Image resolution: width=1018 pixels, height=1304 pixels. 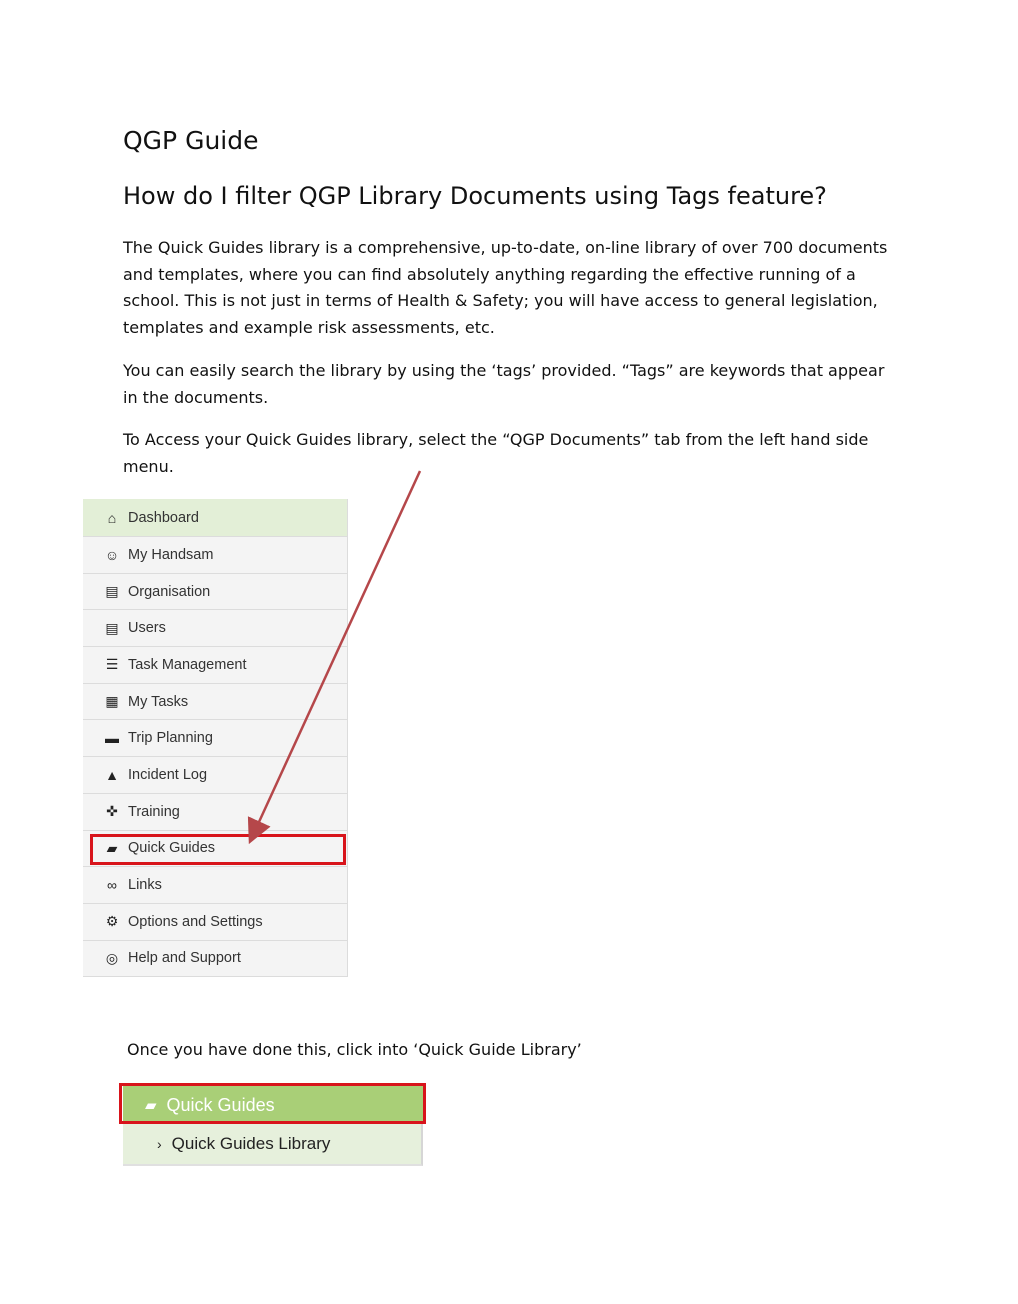 What do you see at coordinates (159, 1144) in the screenshot?
I see `chevron-right-icon: ›` at bounding box center [159, 1144].